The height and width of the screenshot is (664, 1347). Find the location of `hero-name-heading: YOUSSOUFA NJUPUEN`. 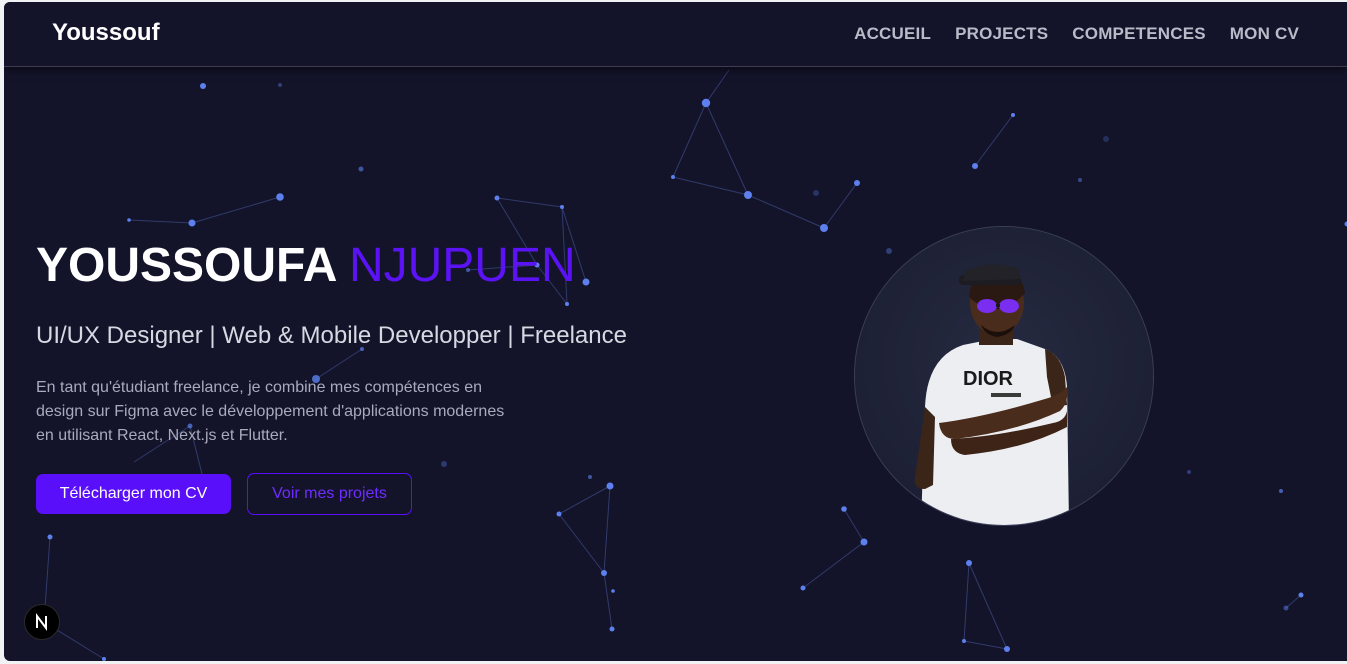

hero-name-heading: YOUSSOUFA NJUPUEN is located at coordinates (306, 265).